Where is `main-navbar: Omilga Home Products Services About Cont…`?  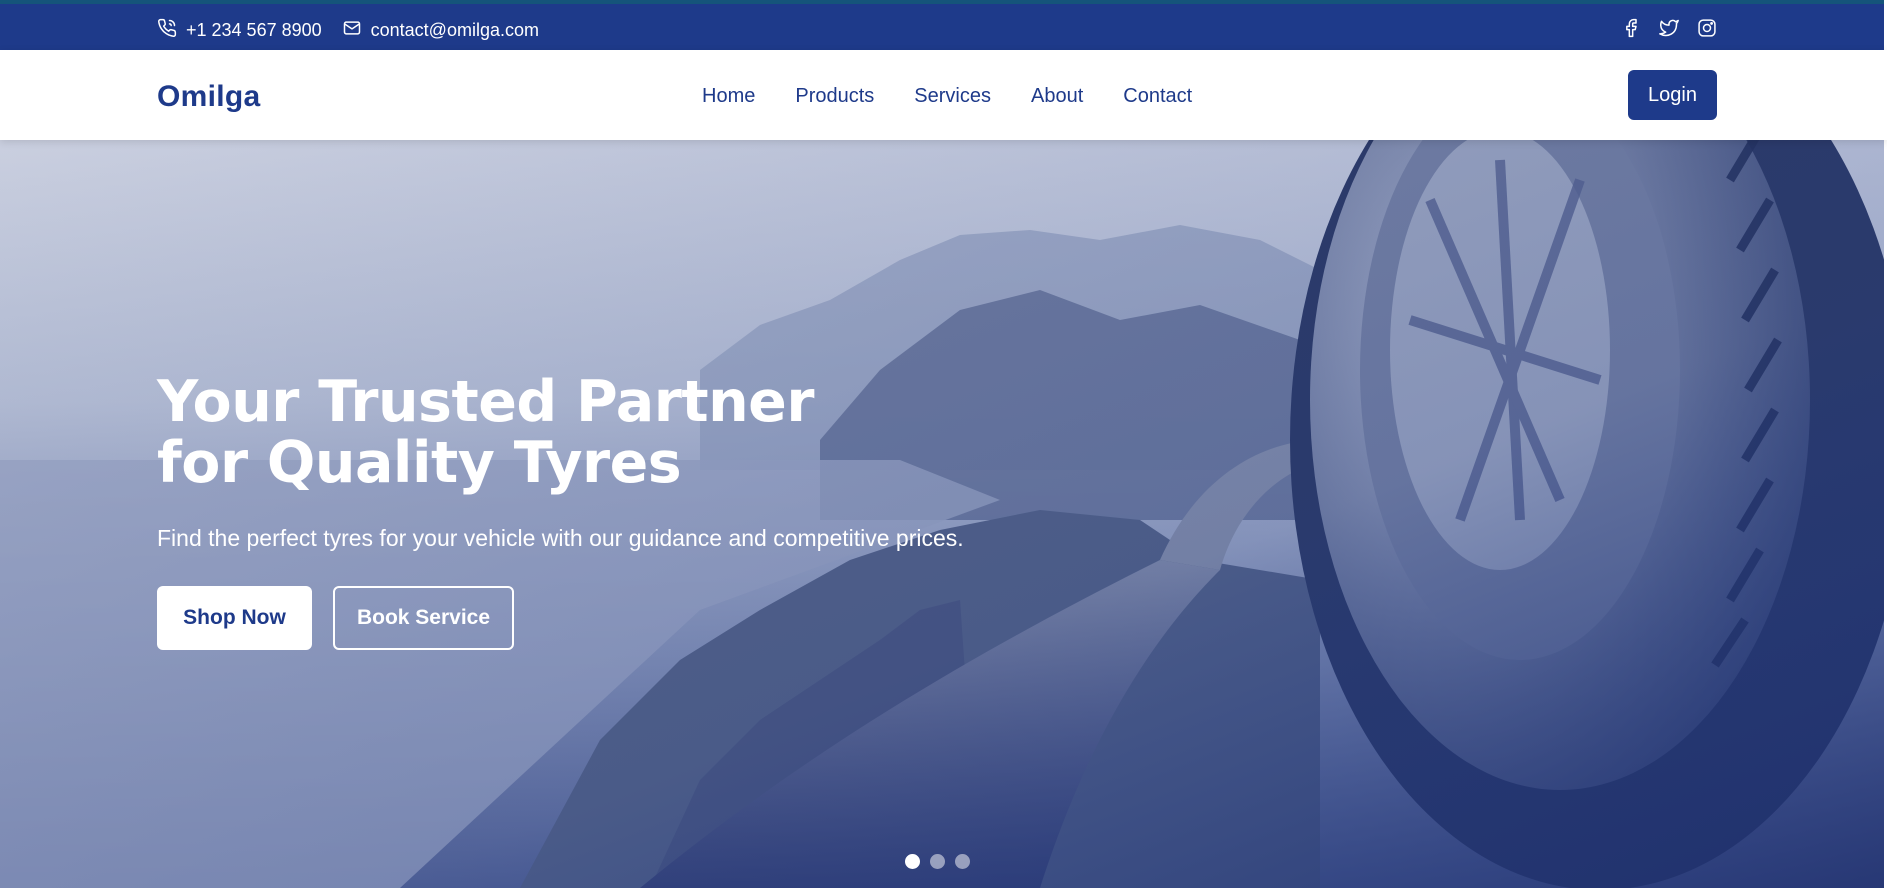
main-navbar: Omilga Home Products Services About Cont… is located at coordinates (943, 95).